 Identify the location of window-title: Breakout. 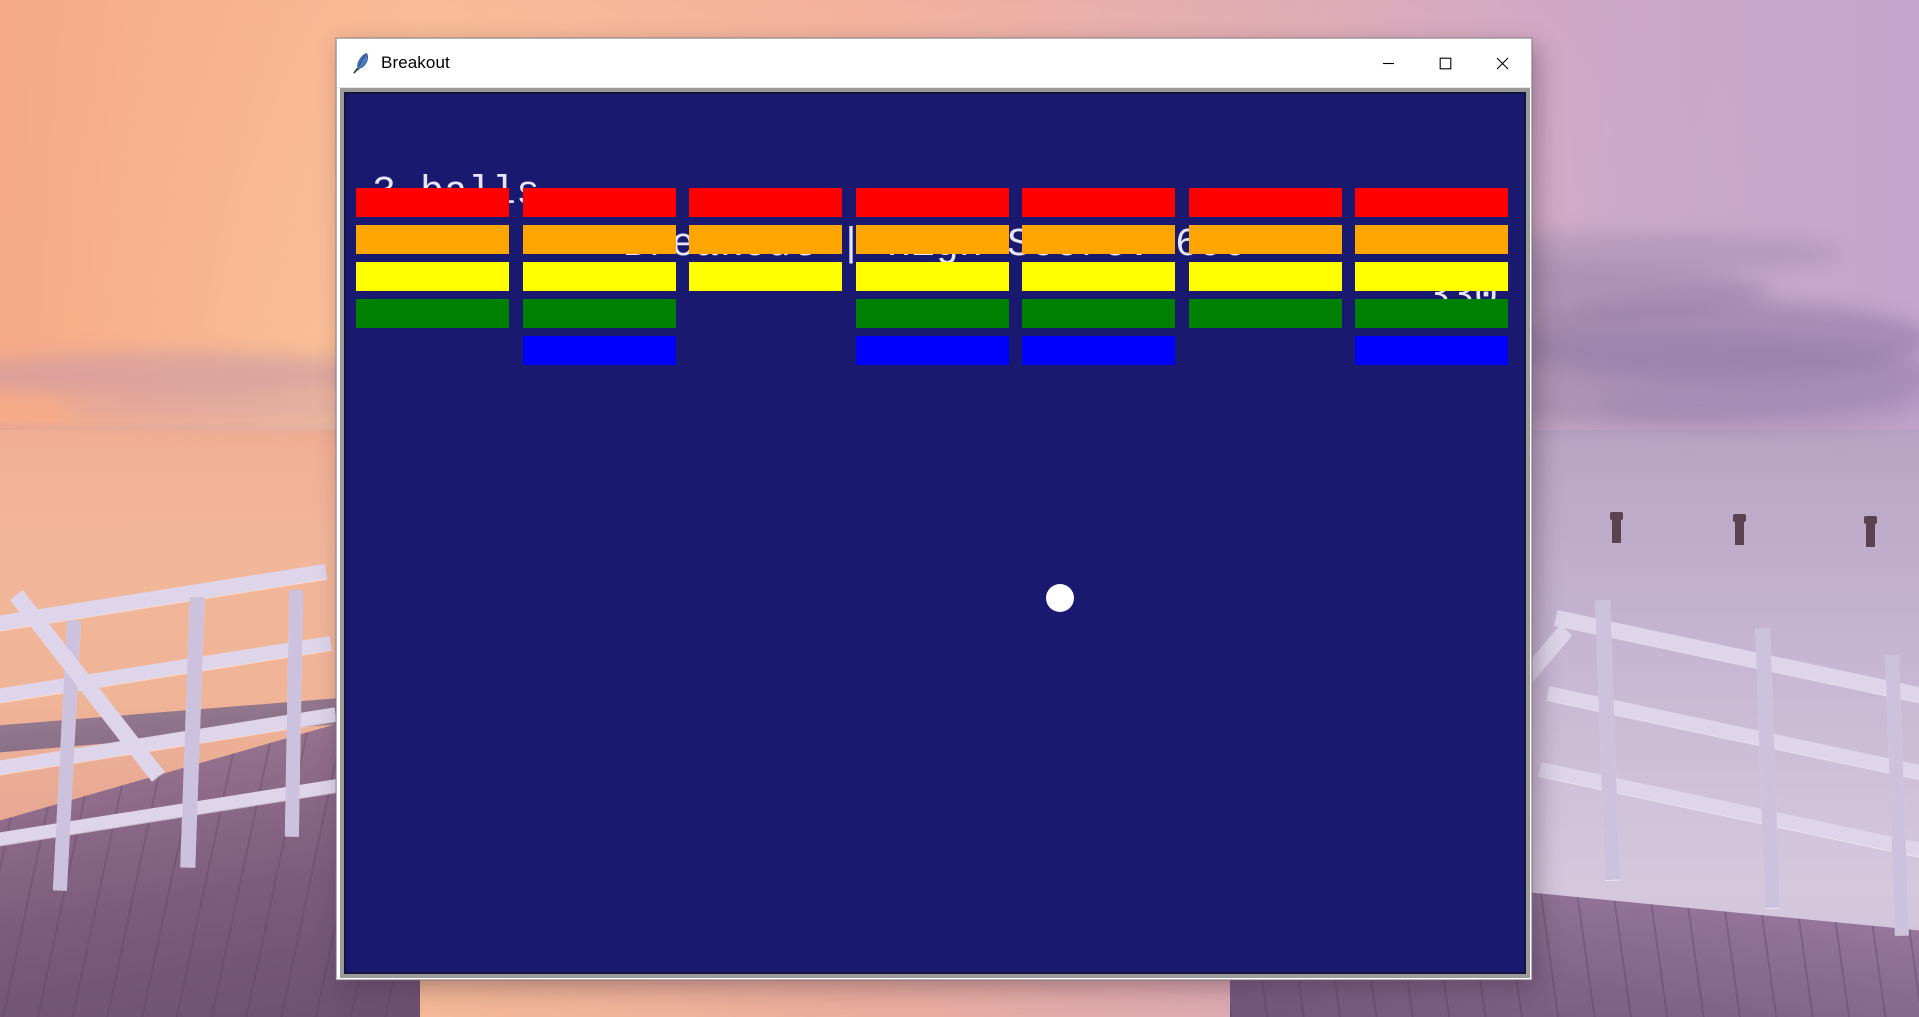
(415, 62).